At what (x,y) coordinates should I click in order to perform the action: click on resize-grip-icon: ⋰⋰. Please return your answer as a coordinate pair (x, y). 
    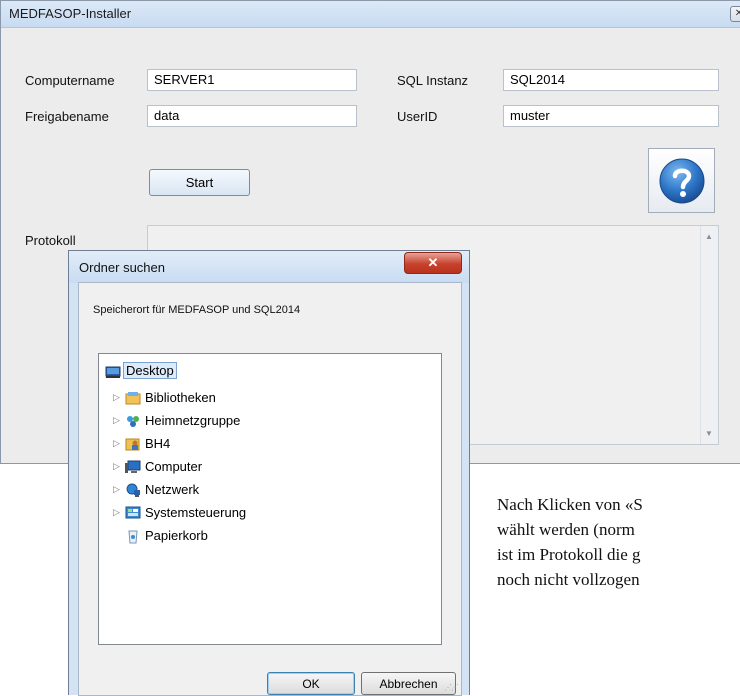
    Looking at the image, I should click on (451, 687).